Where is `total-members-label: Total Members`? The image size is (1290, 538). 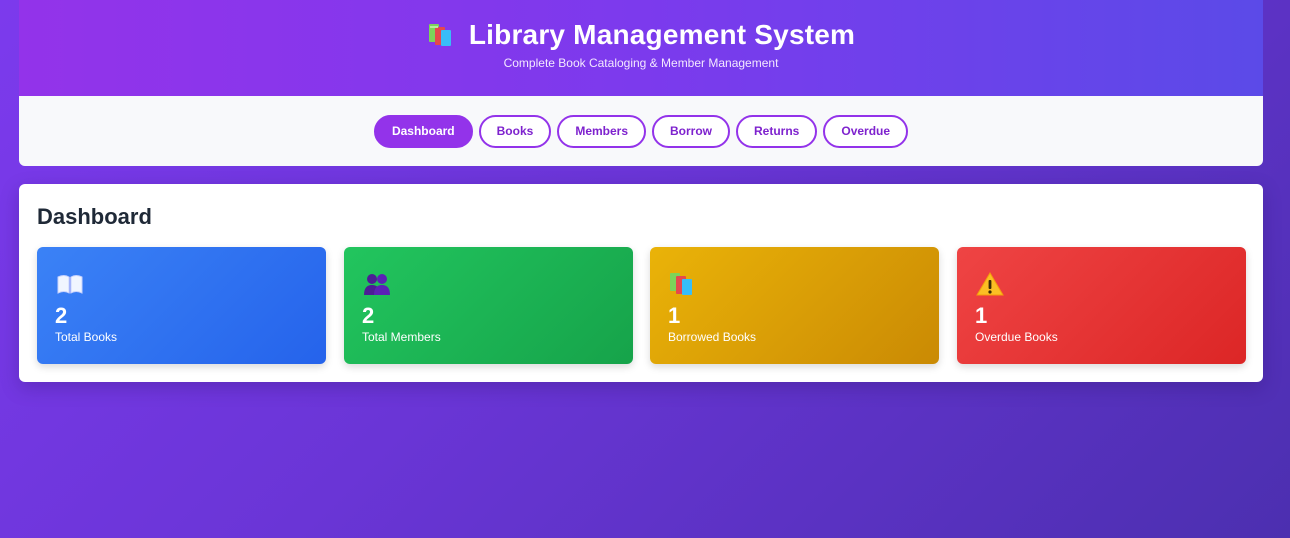
total-members-label: Total Members is located at coordinates (401, 337).